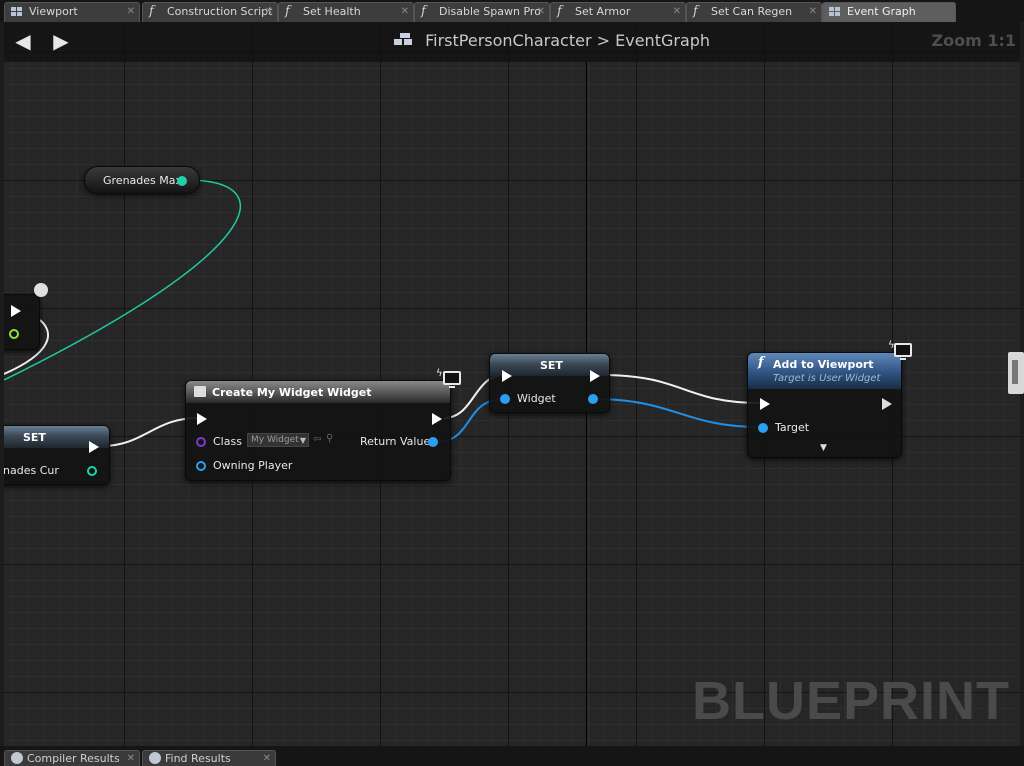 Image resolution: width=1024 pixels, height=766 pixels. Describe the element at coordinates (490, 11) in the screenshot. I see `tab-label: Disable Spawn Pro` at that location.